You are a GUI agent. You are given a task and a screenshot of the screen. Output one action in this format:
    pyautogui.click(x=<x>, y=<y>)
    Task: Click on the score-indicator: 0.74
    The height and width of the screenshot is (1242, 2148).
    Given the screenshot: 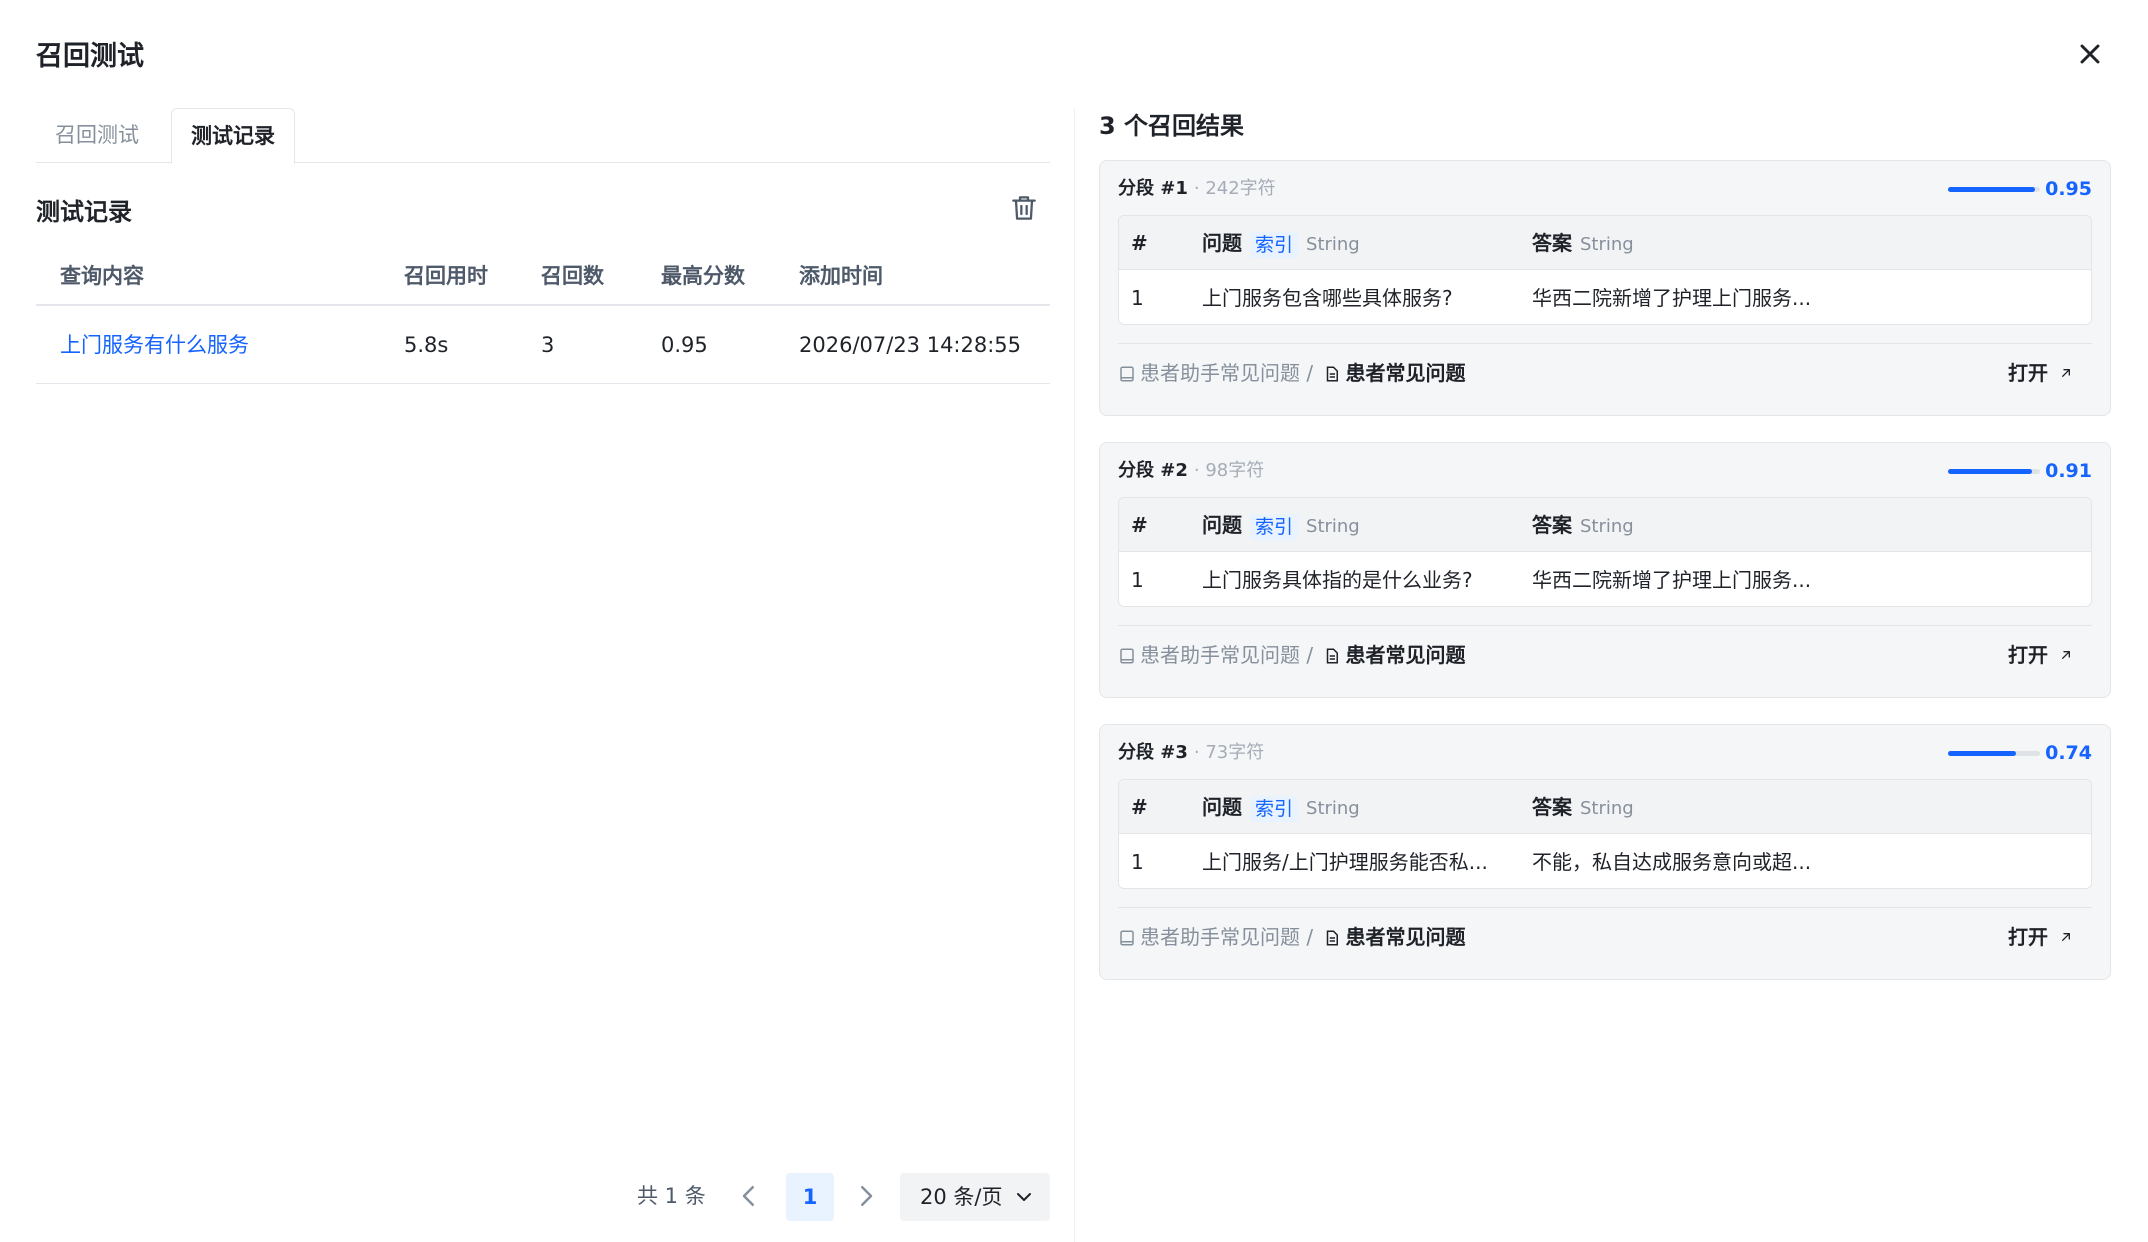 What is the action you would take?
    pyautogui.click(x=2012, y=753)
    